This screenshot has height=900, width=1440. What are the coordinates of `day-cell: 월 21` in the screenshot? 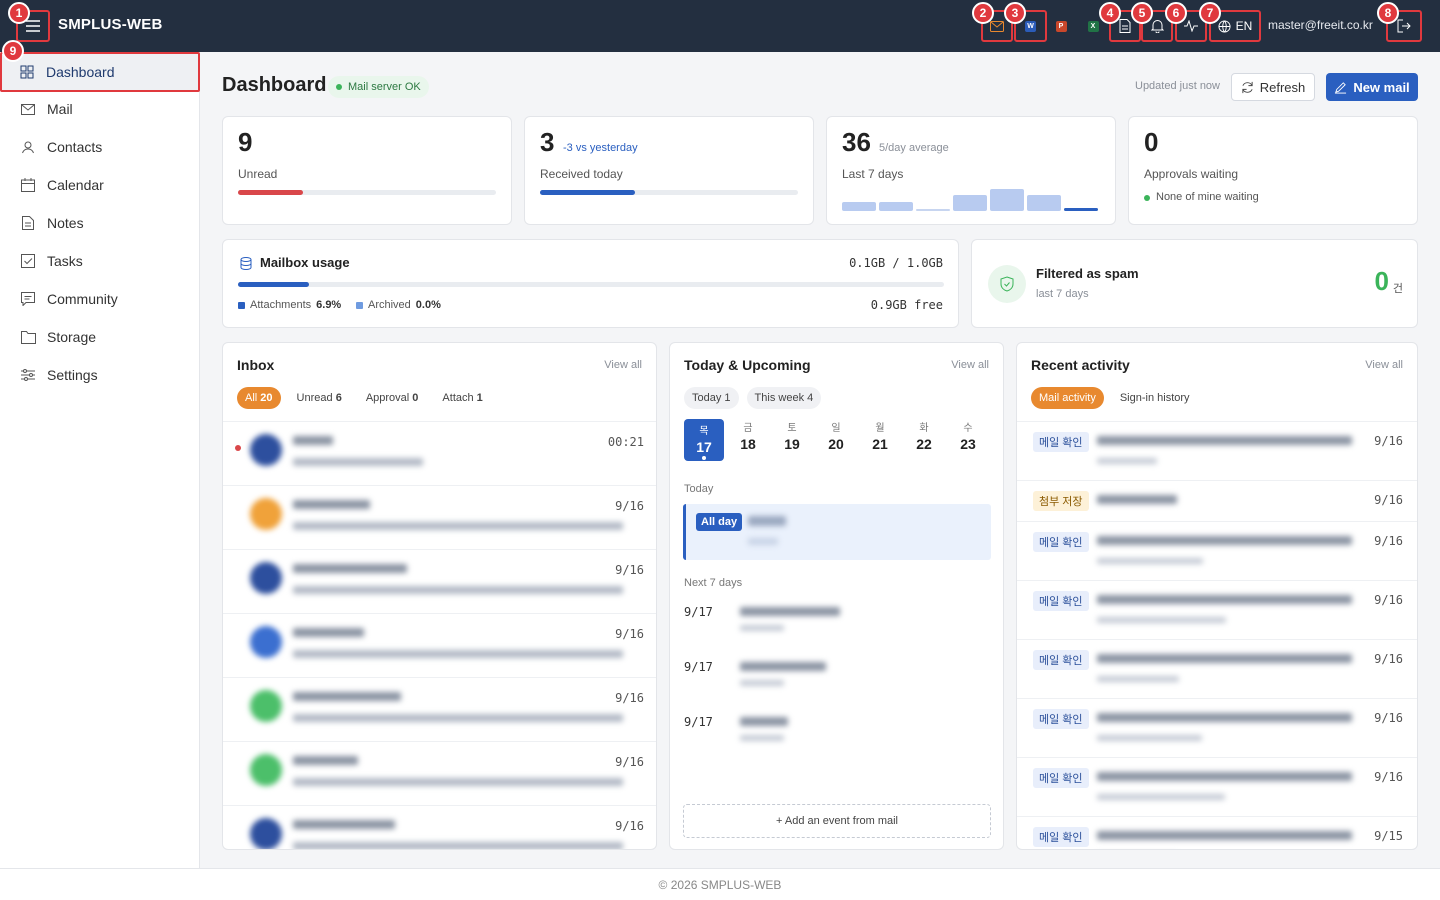 It's located at (880, 440).